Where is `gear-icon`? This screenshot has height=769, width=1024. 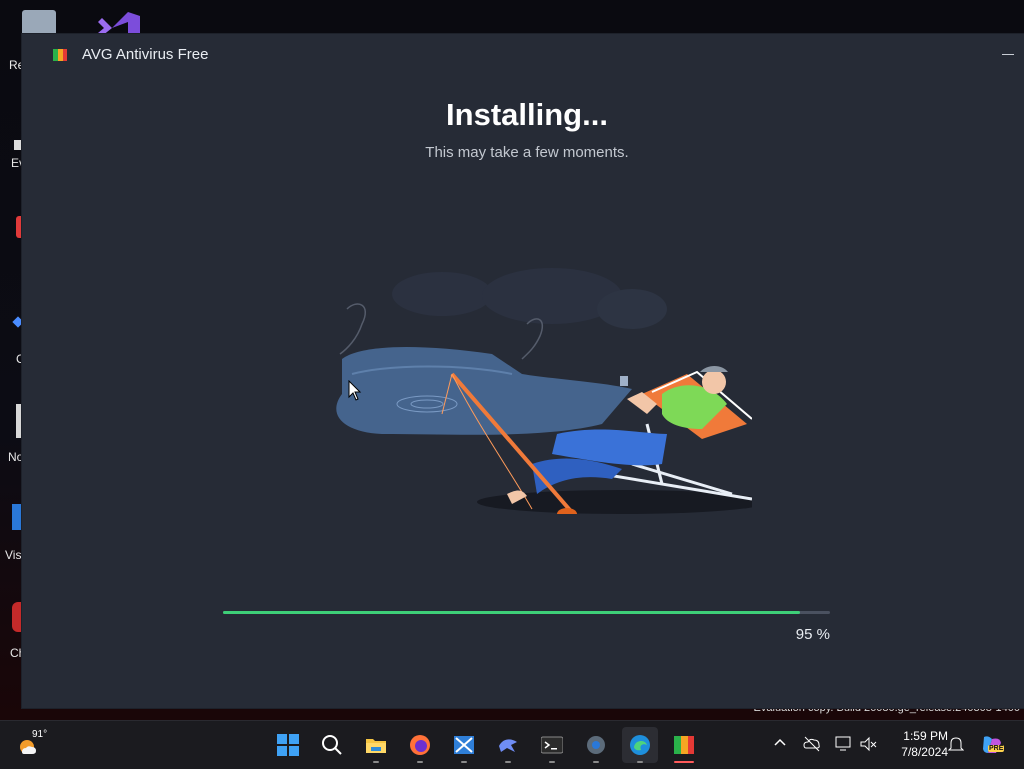
gear-icon is located at coordinates (596, 745).